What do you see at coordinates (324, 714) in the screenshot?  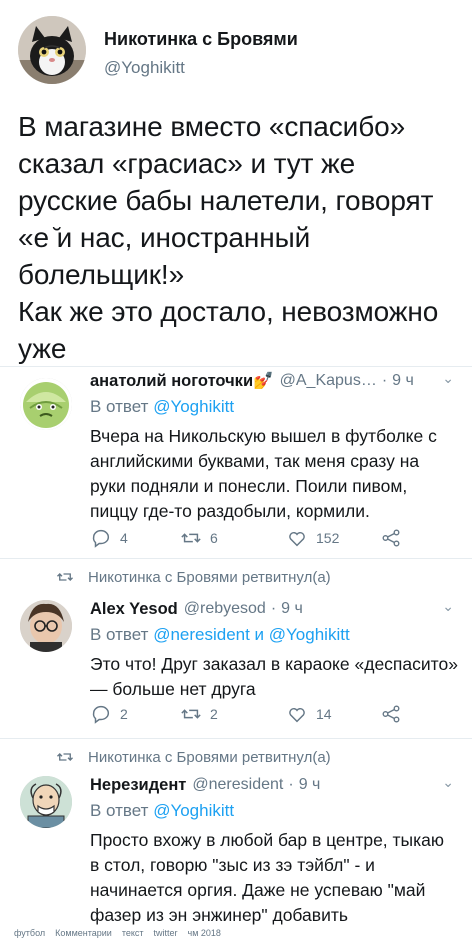 I see `like-count: 14` at bounding box center [324, 714].